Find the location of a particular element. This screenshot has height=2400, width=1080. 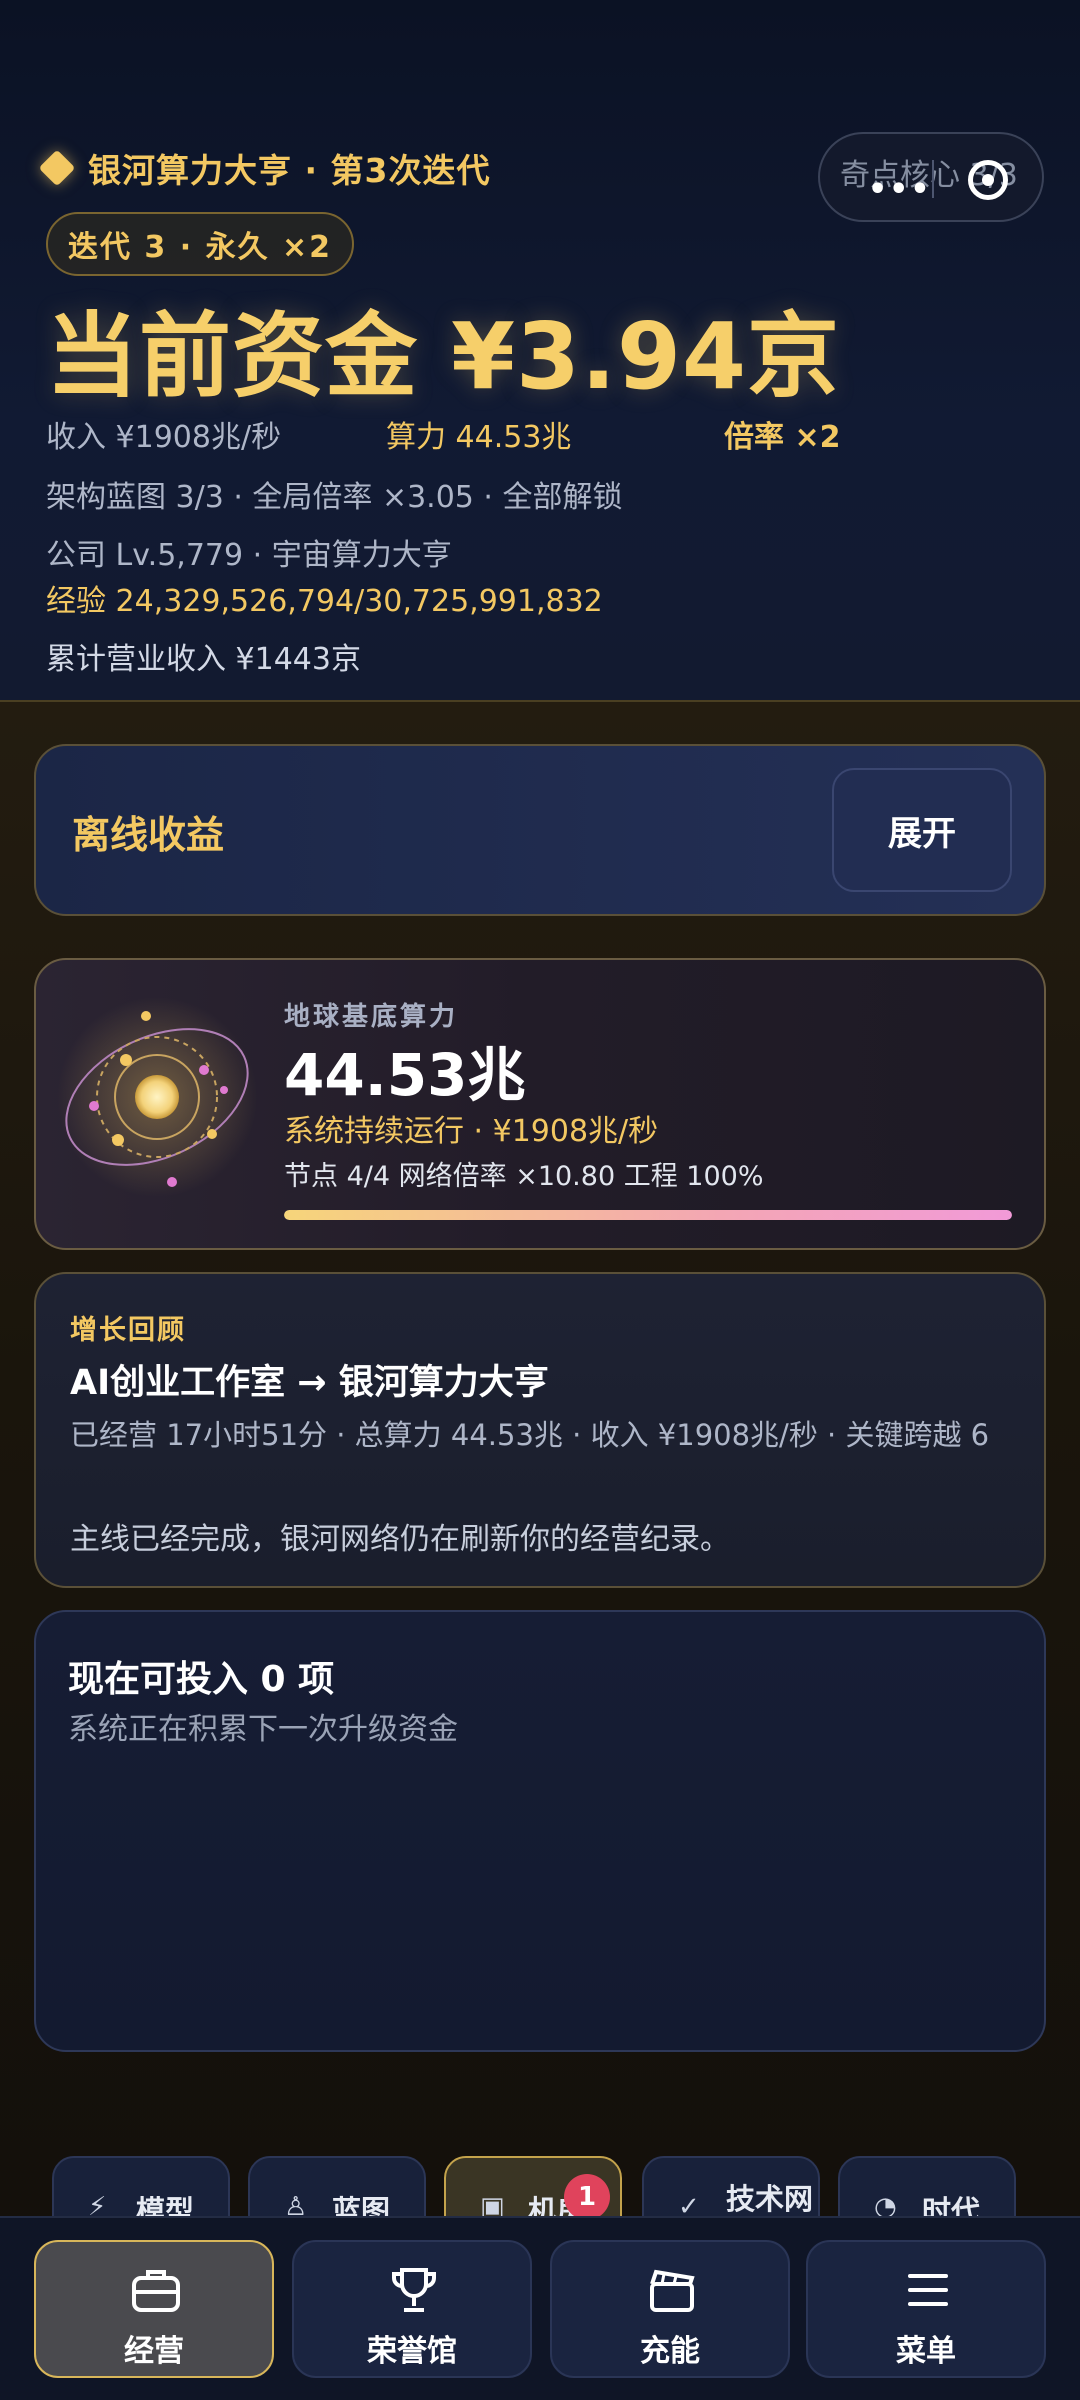

subtab-server-room: ▣ 机房 1 is located at coordinates (533, 2189).